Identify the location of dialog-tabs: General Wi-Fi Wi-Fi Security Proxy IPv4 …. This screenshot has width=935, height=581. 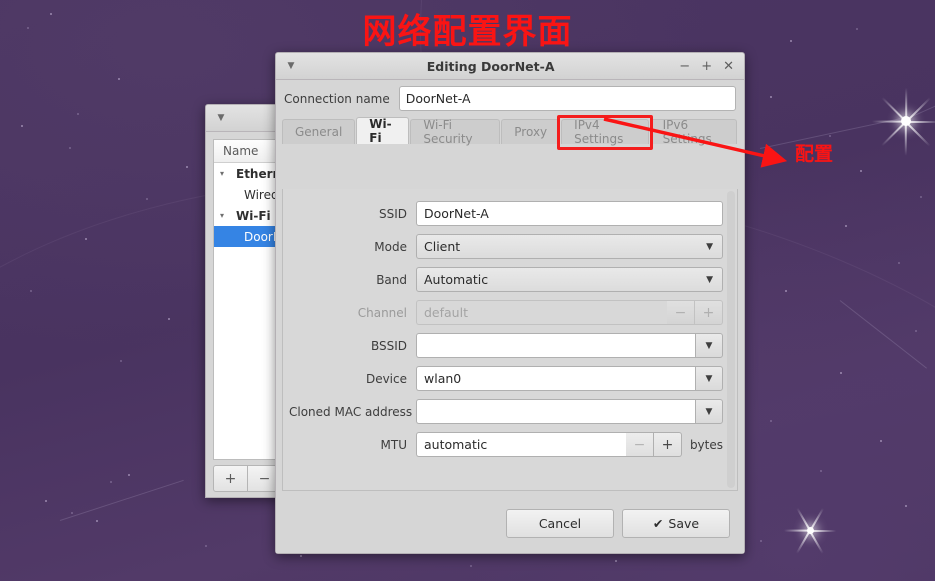
(510, 132).